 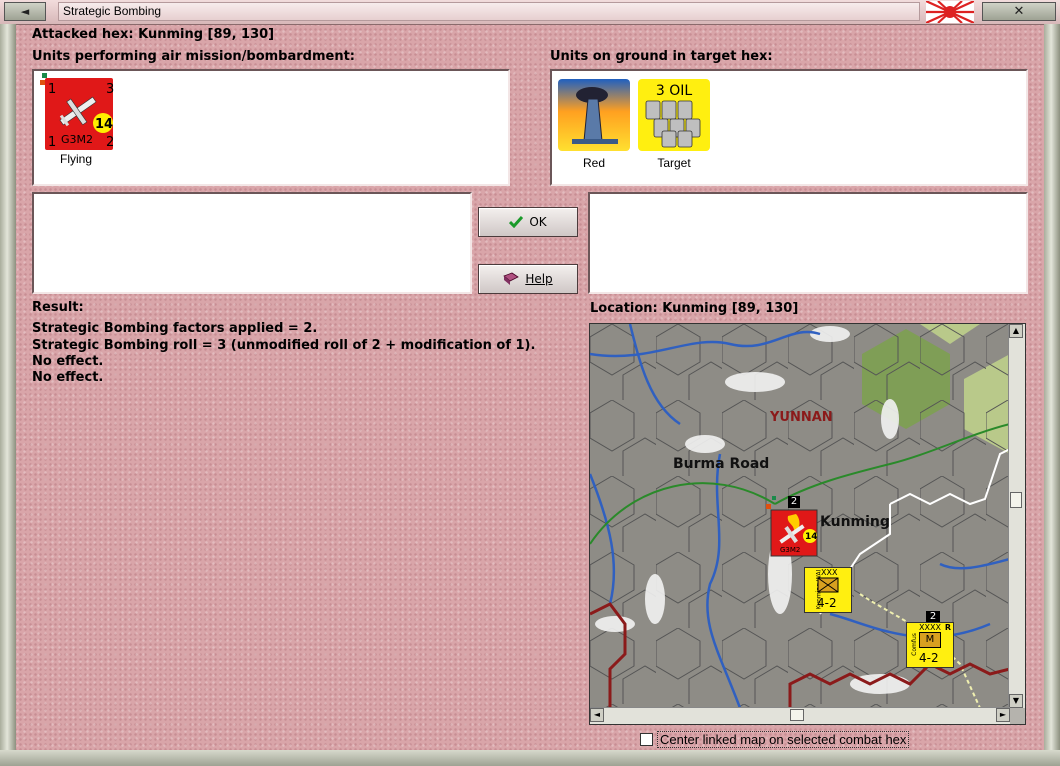 I want to click on ok-button: OK, so click(x=528, y=222).